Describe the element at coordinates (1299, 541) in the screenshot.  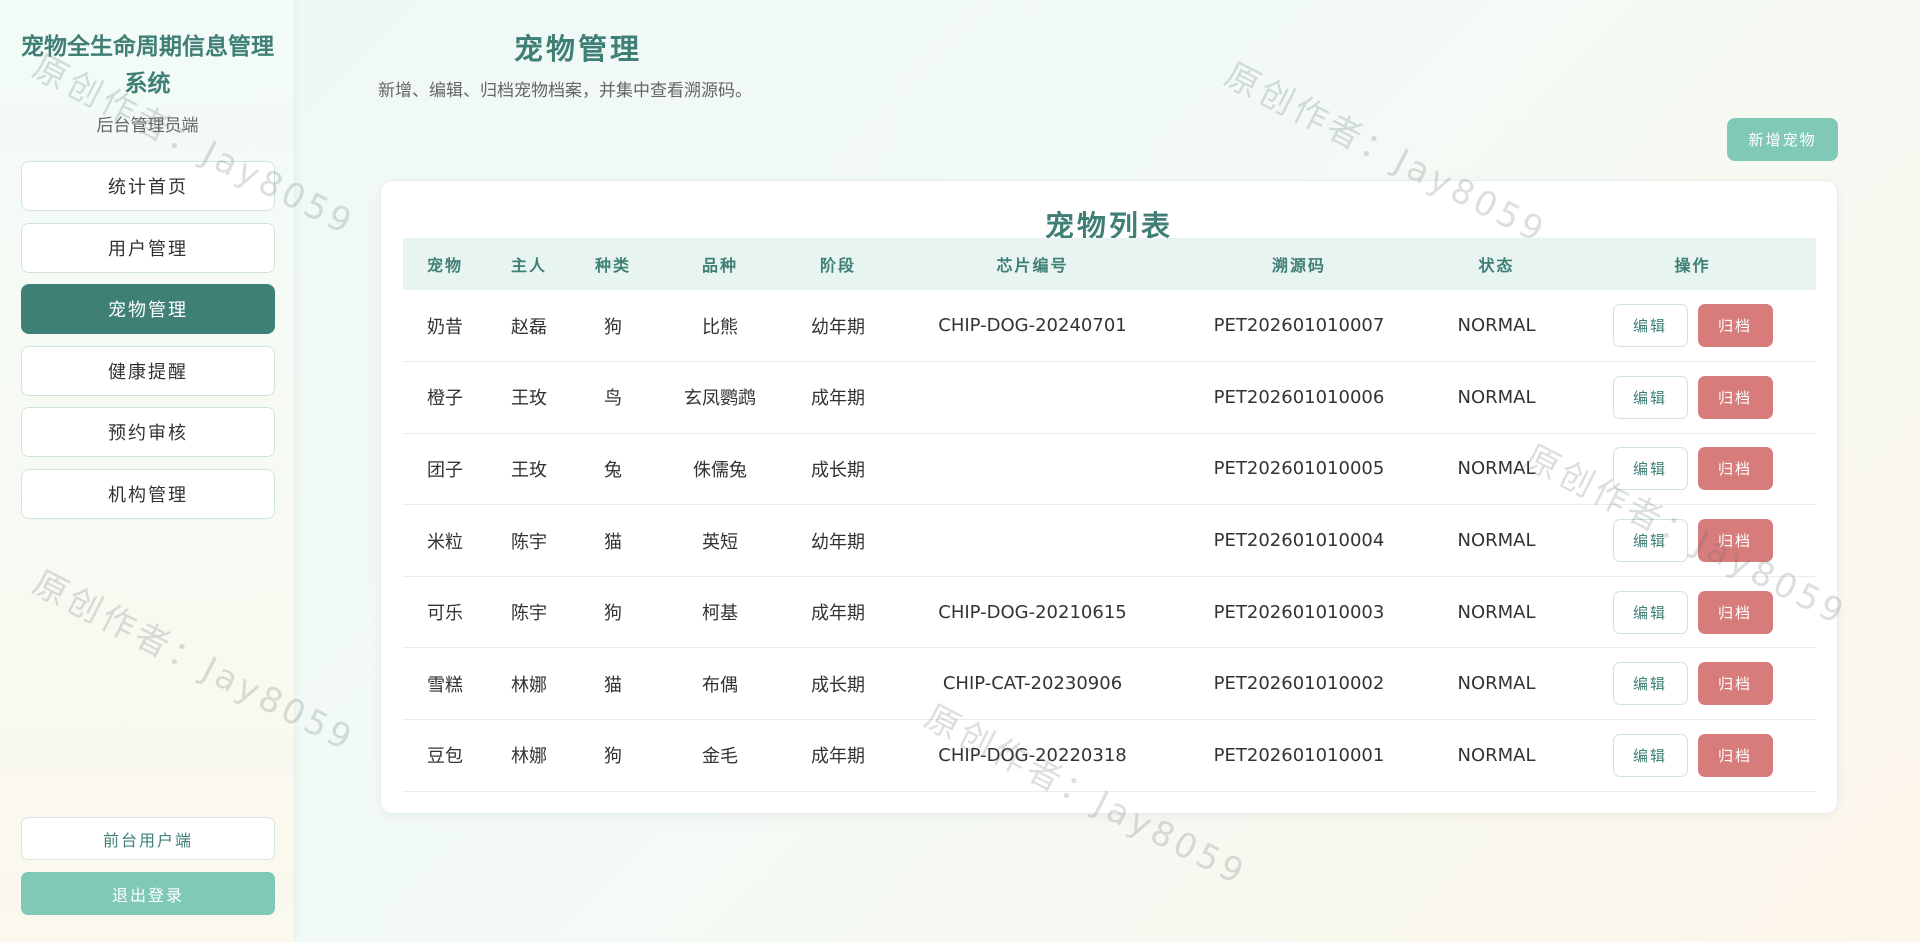
I see `cell-trace-code: PET202601010004` at that location.